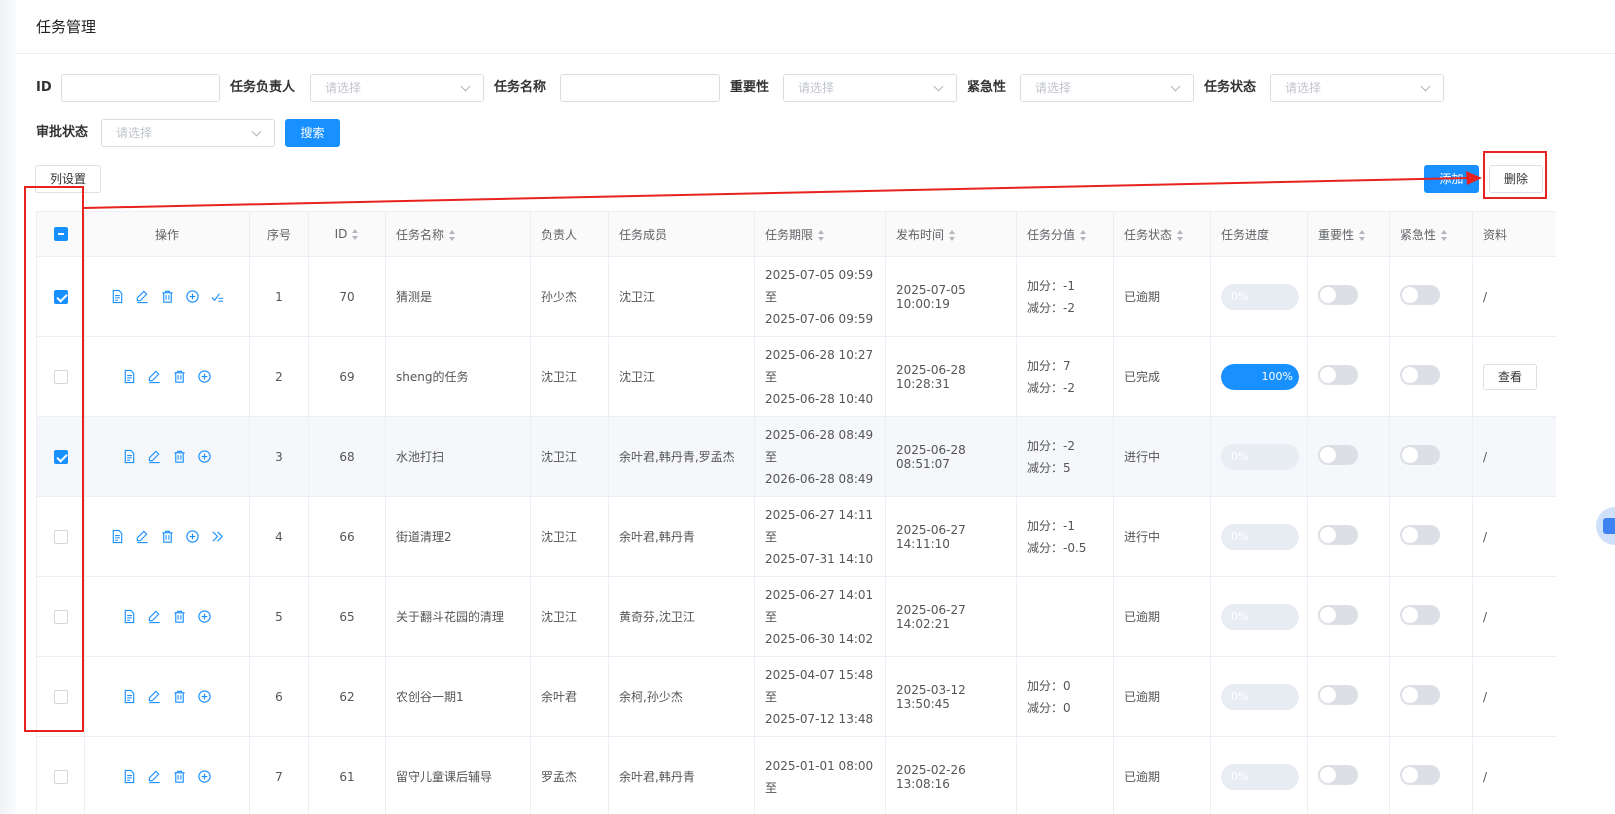 Image resolution: width=1615 pixels, height=814 pixels. I want to click on col-status: 任务状态, so click(1162, 234).